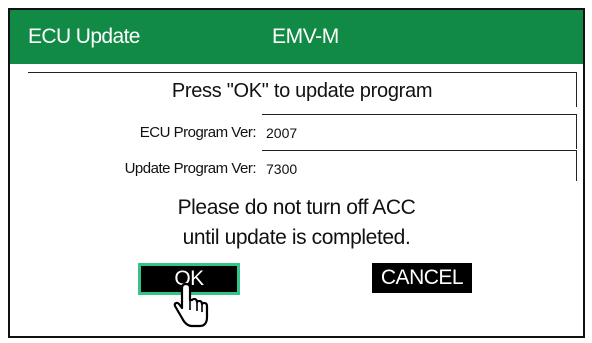  I want to click on screen-title: ECU Update, so click(84, 36).